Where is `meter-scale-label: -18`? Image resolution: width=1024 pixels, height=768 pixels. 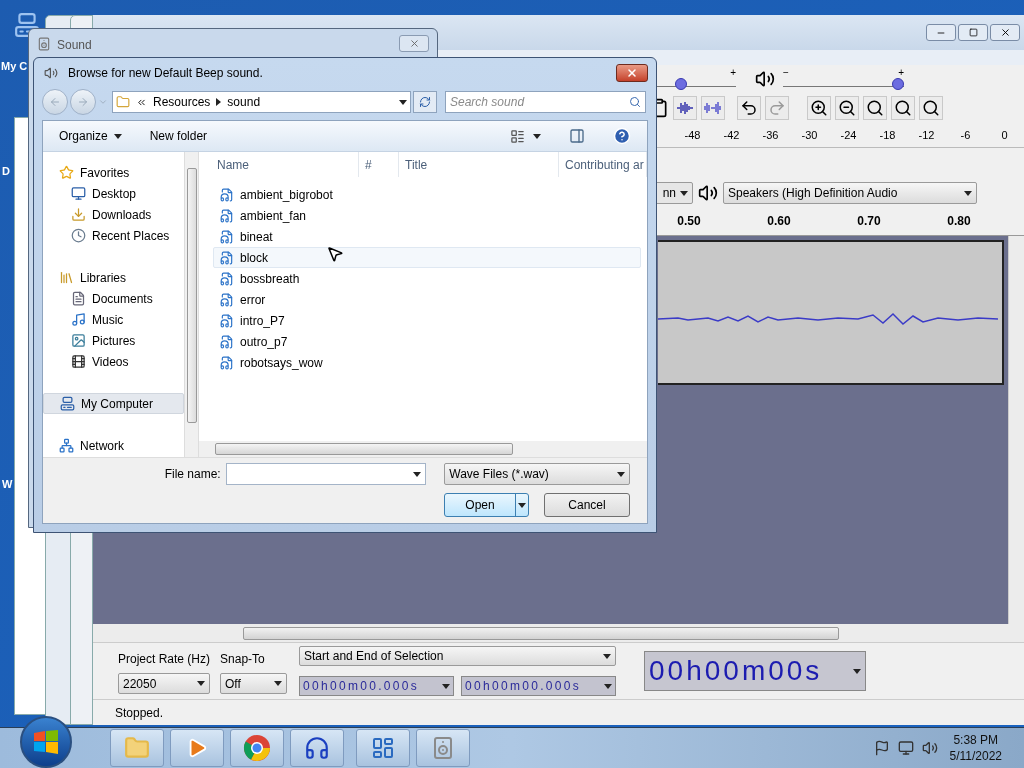 meter-scale-label: -18 is located at coordinates (887, 135).